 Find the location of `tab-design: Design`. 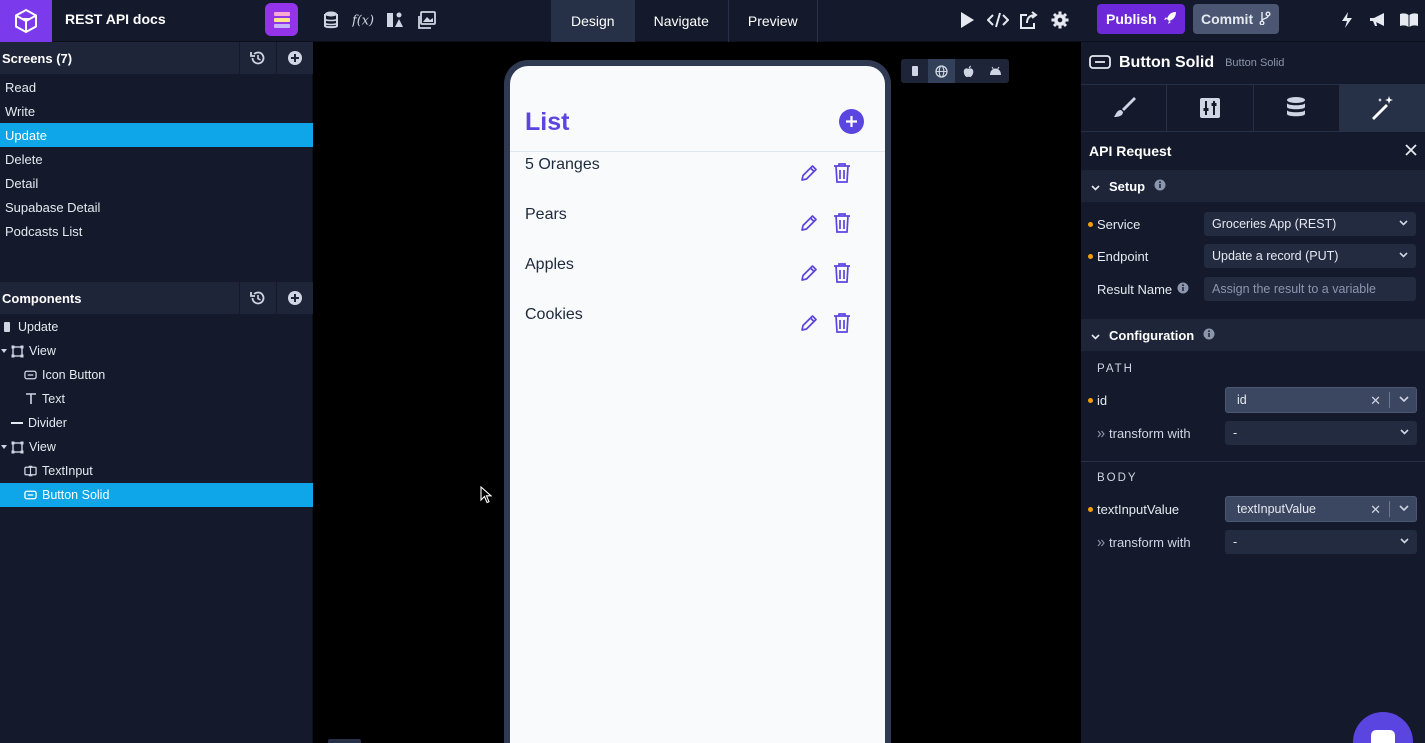

tab-design: Design is located at coordinates (593, 21).